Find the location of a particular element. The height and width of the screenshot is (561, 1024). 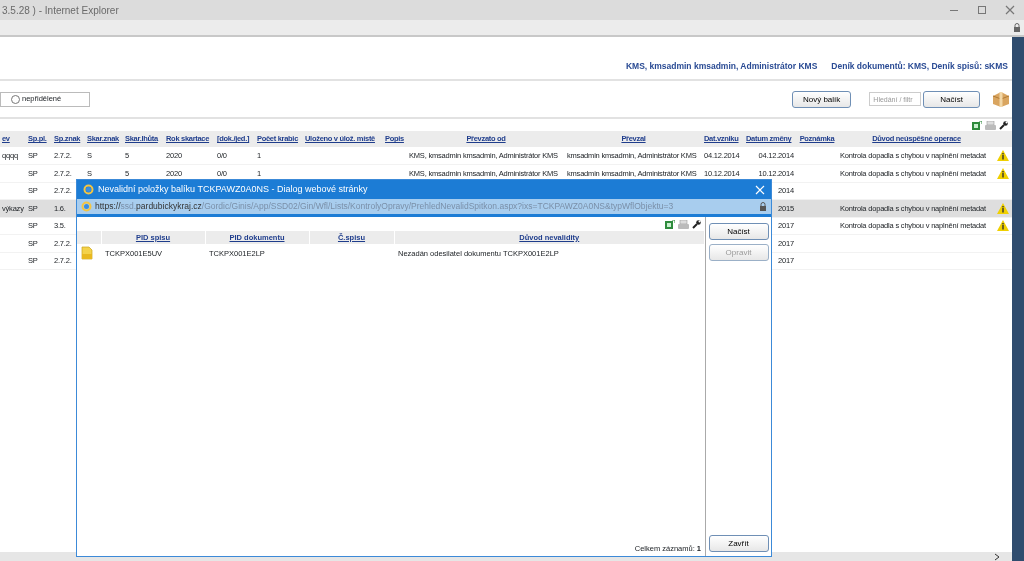

maximize-icon is located at coordinates (982, 10).